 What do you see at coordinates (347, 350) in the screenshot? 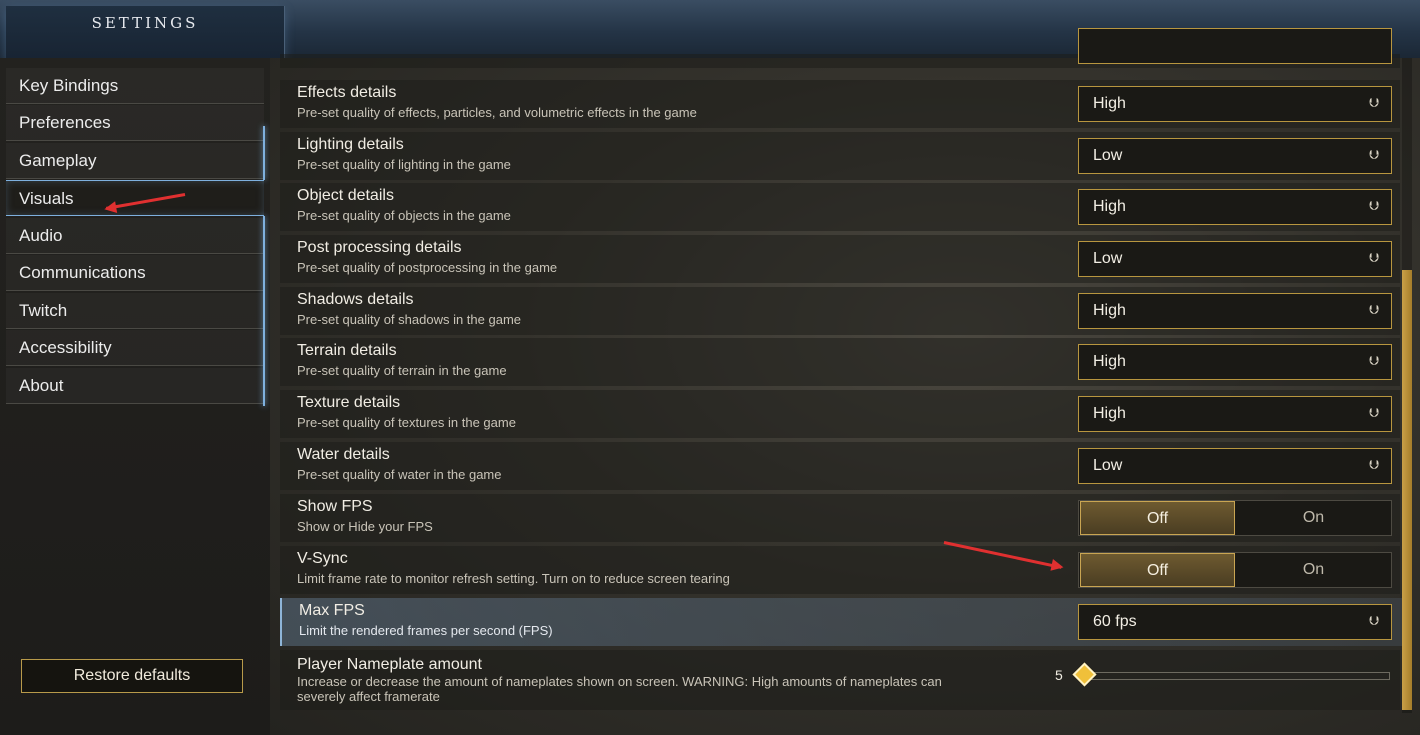
I see `setting-title: Terrain details` at bounding box center [347, 350].